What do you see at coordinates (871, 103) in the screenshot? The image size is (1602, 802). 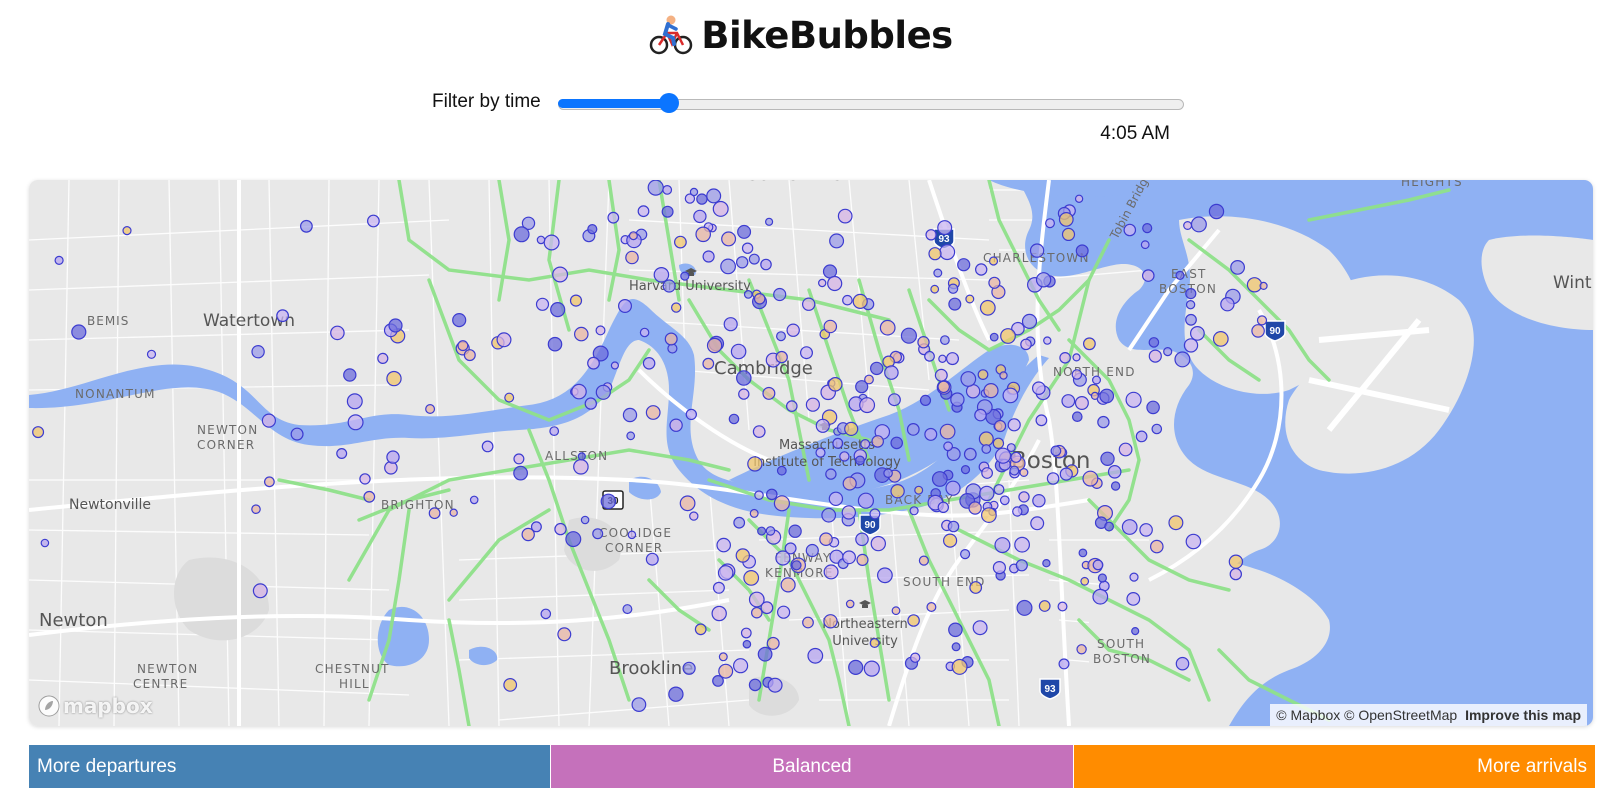 I see `time-filter-slider` at bounding box center [871, 103].